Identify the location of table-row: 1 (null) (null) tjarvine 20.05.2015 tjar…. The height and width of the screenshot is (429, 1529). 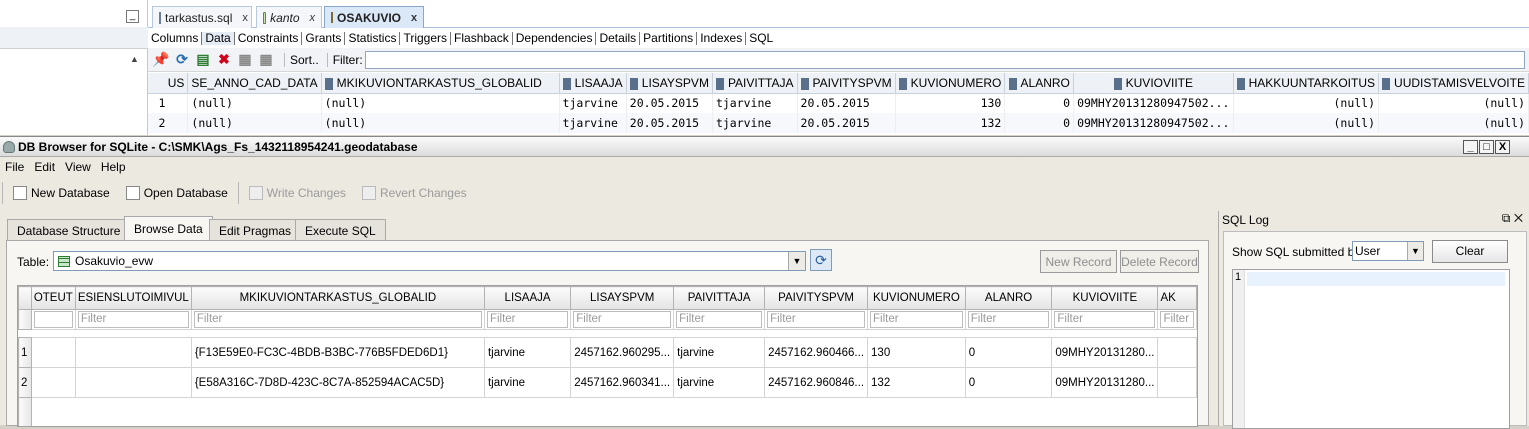
(838, 103).